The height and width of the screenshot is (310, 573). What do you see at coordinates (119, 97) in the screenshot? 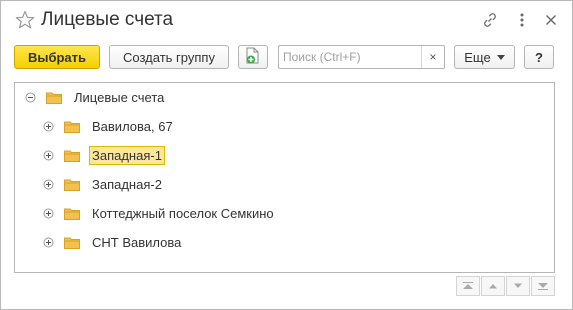
I see `tree-root-label: Лицевые счета` at bounding box center [119, 97].